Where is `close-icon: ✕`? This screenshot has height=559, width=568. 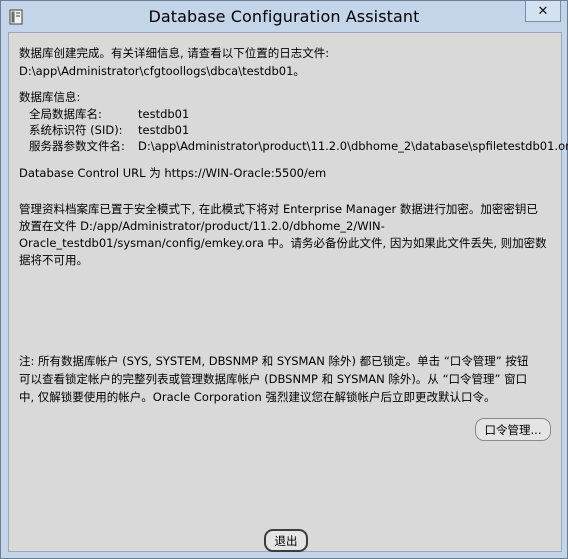 close-icon: ✕ is located at coordinates (543, 11).